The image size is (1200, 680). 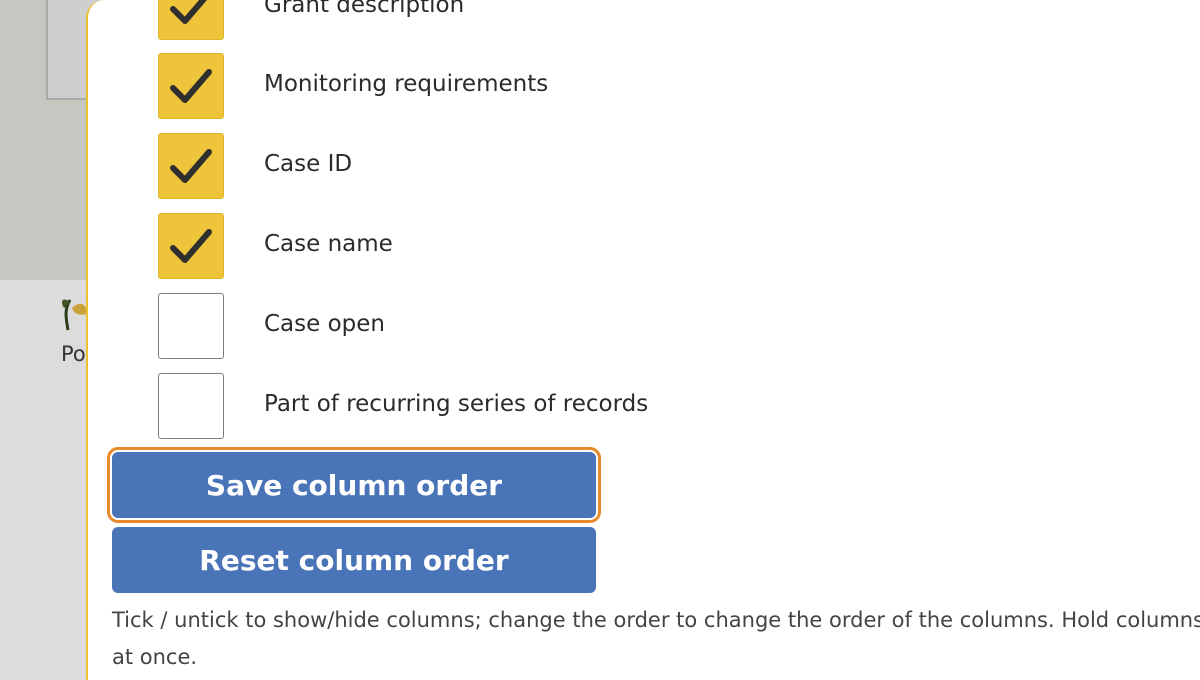 What do you see at coordinates (73, 354) in the screenshot?
I see `background-label: Po` at bounding box center [73, 354].